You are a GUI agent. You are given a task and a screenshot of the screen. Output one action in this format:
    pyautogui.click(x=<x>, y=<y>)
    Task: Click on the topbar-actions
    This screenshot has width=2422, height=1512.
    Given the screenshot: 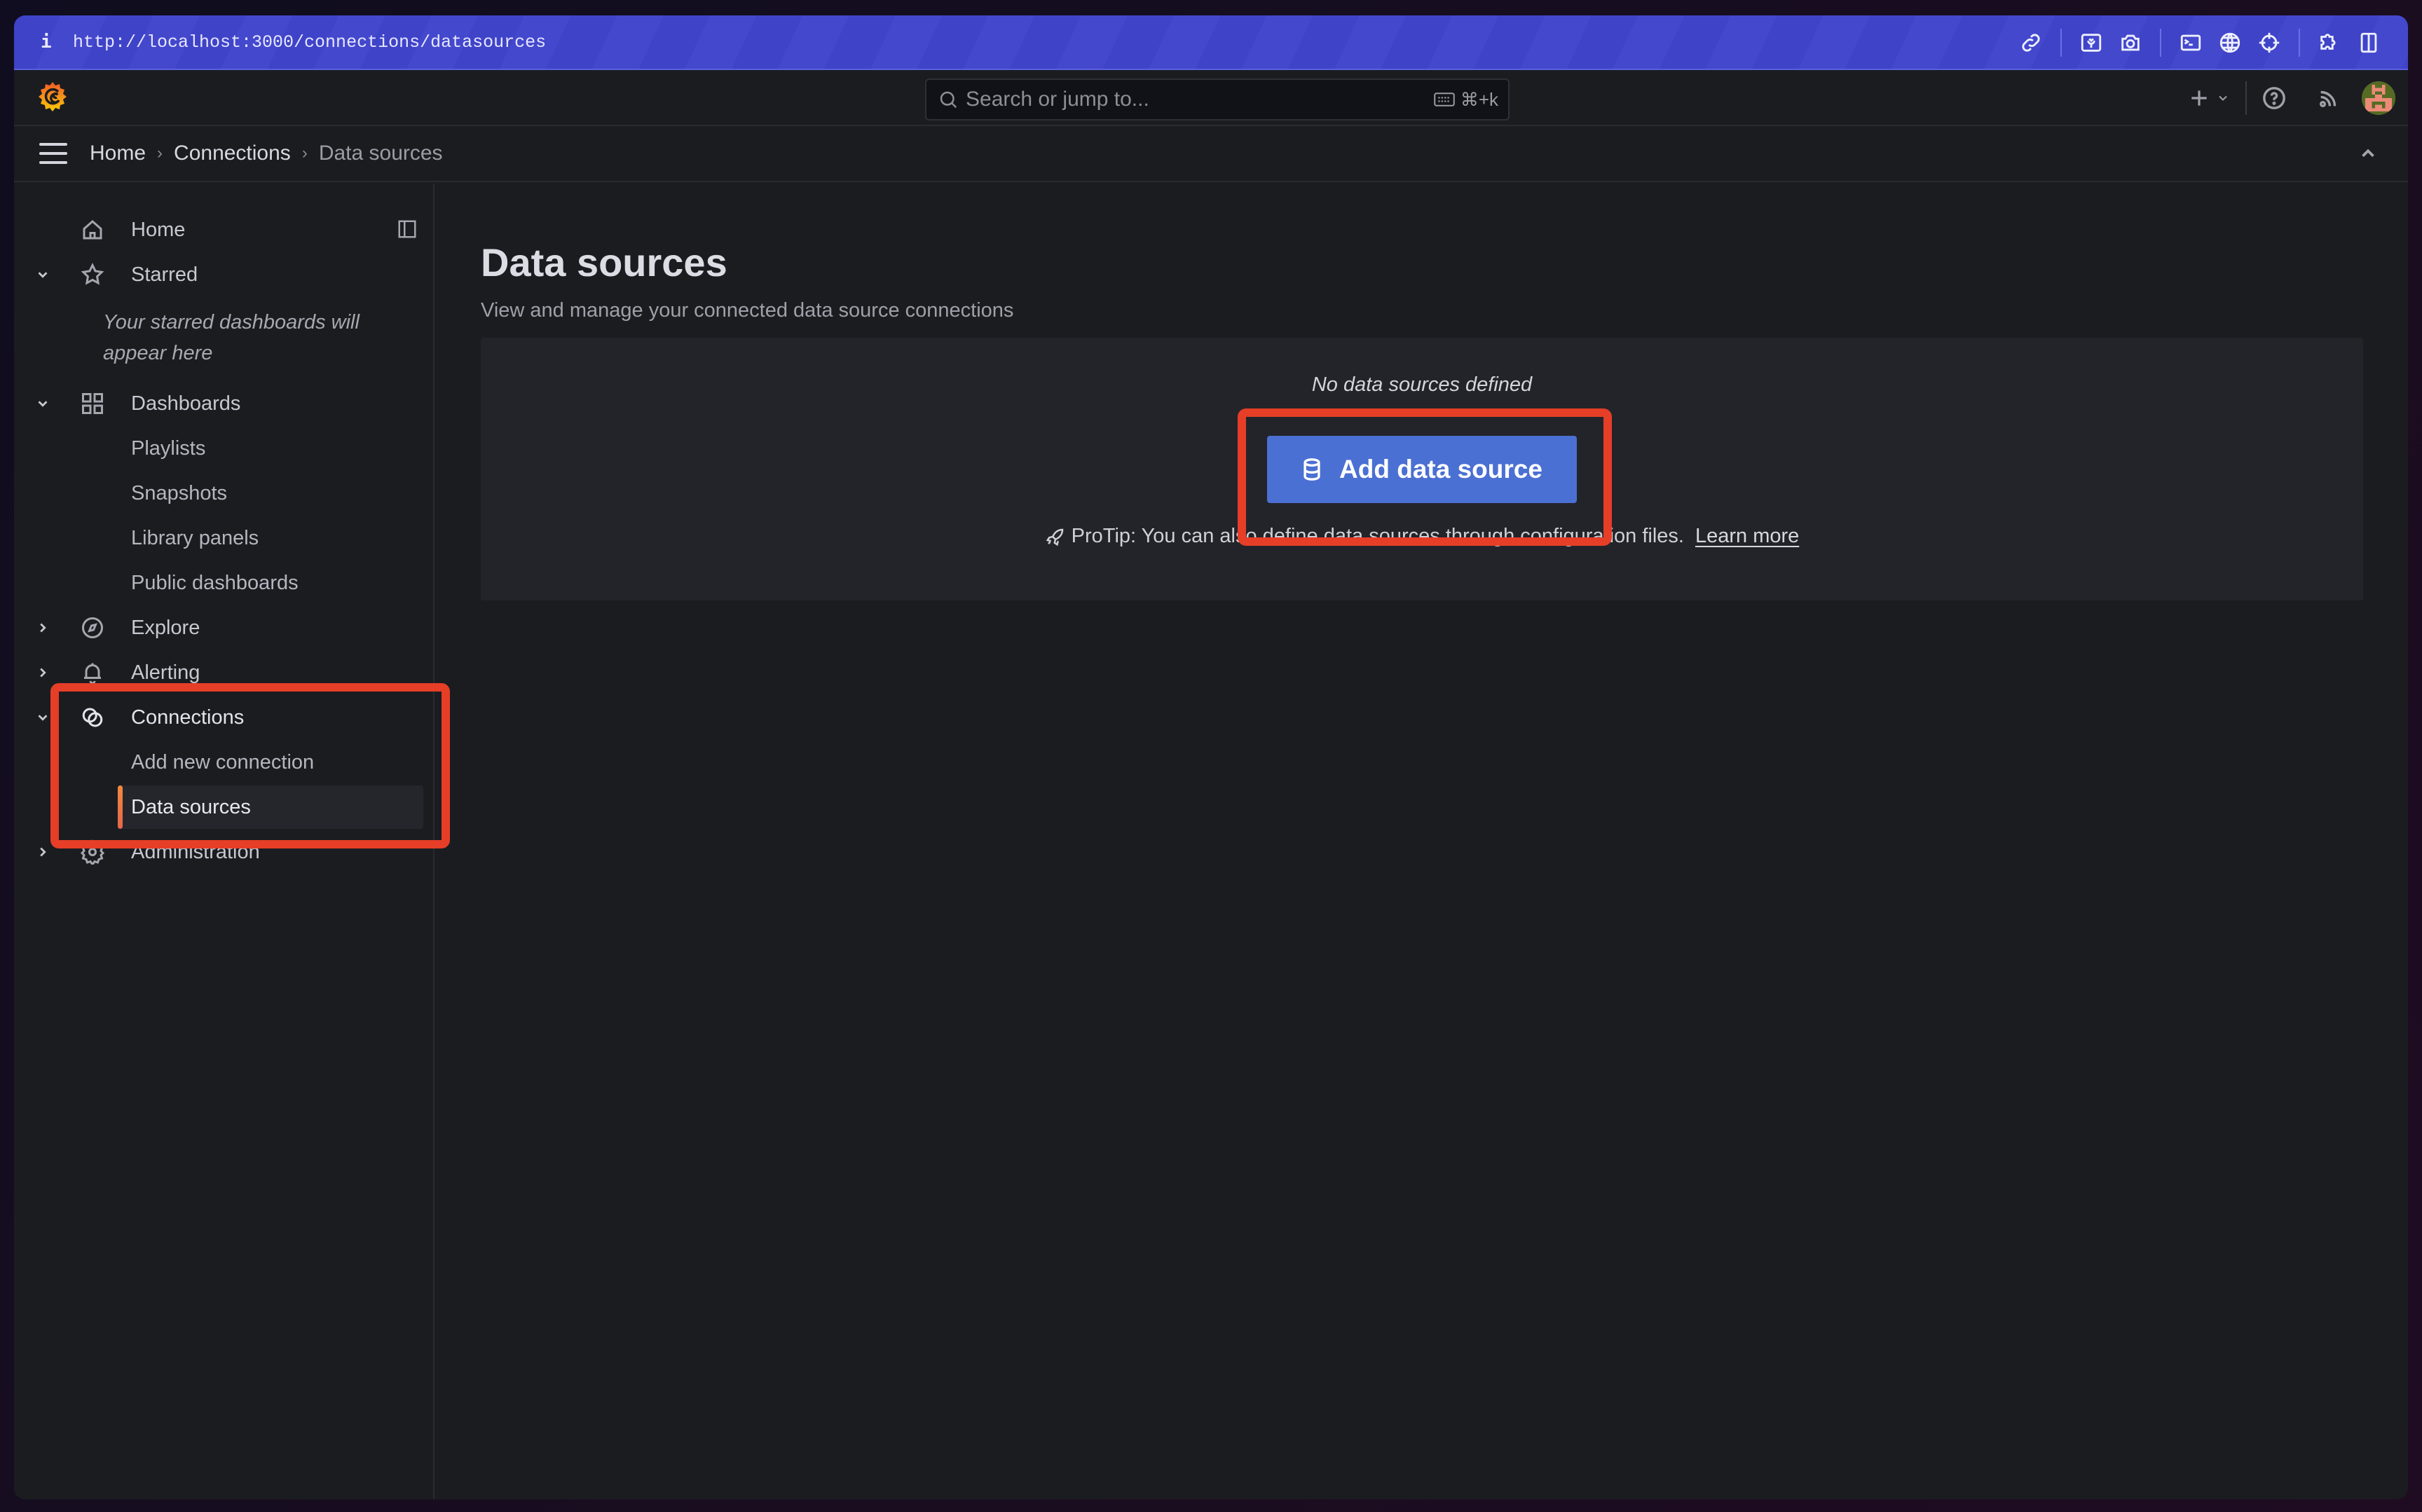 What is the action you would take?
    pyautogui.click(x=2291, y=98)
    